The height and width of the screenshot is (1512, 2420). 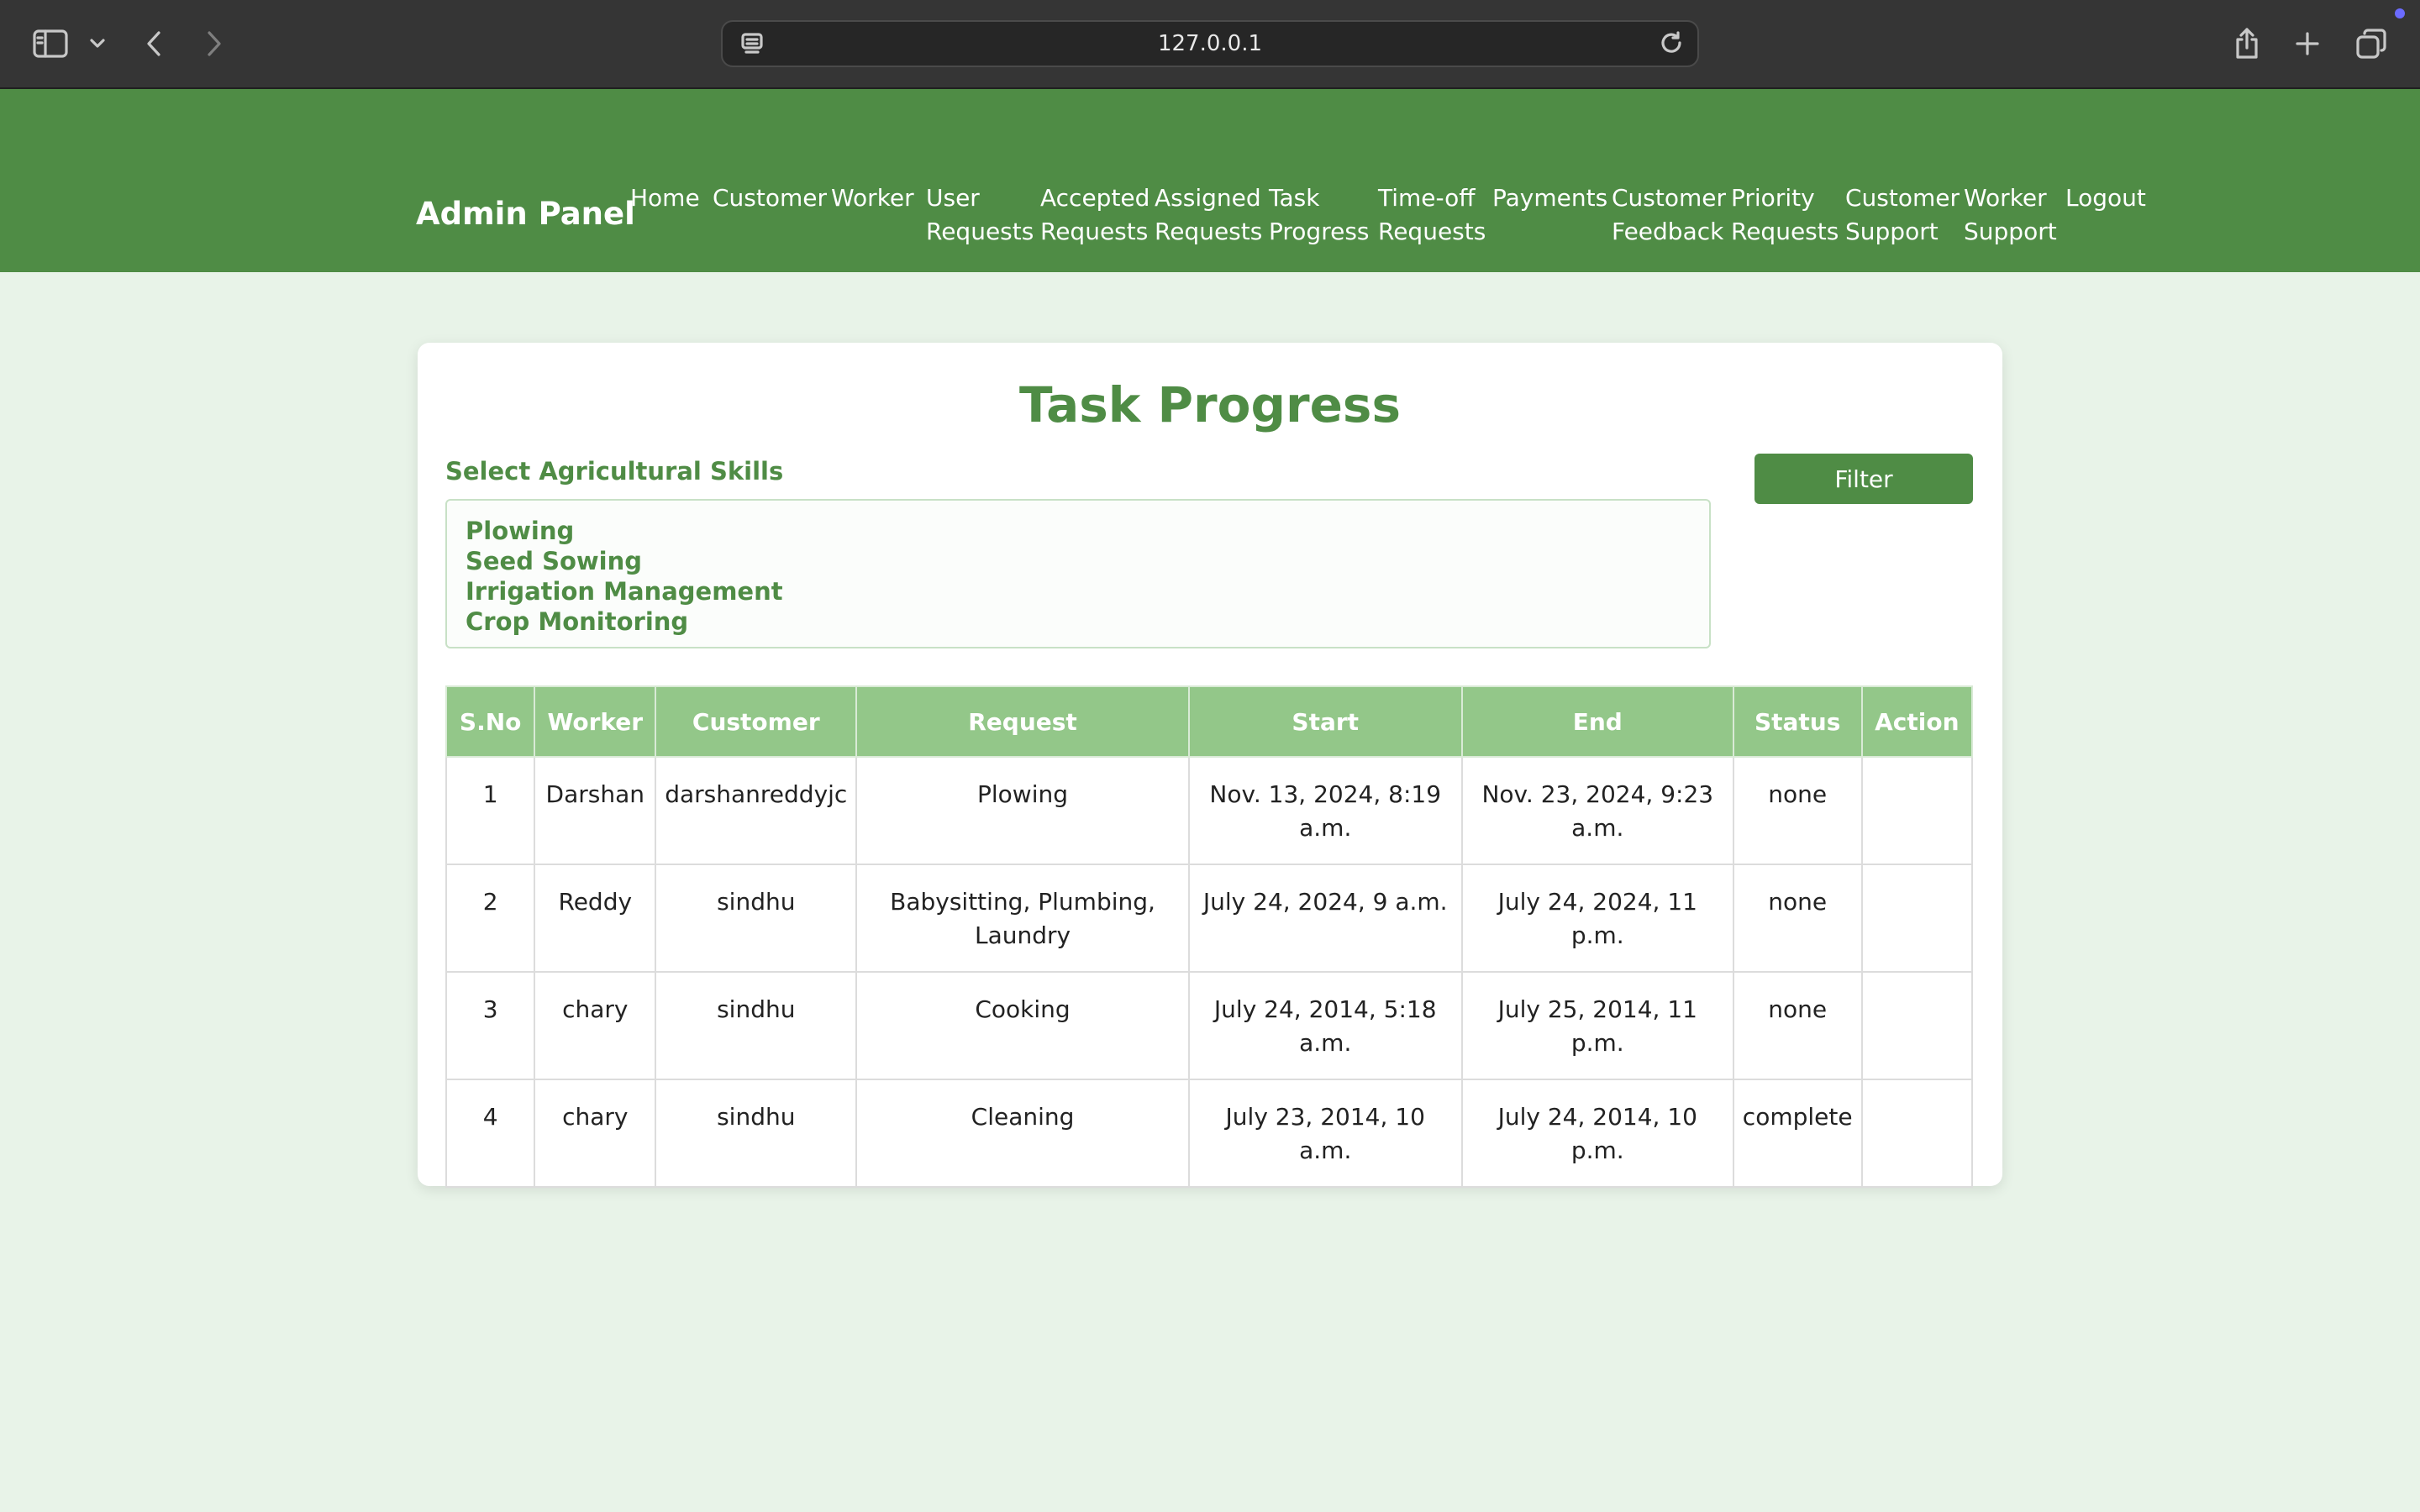 I want to click on nav-customer-support: Customer Support, so click(x=1903, y=215).